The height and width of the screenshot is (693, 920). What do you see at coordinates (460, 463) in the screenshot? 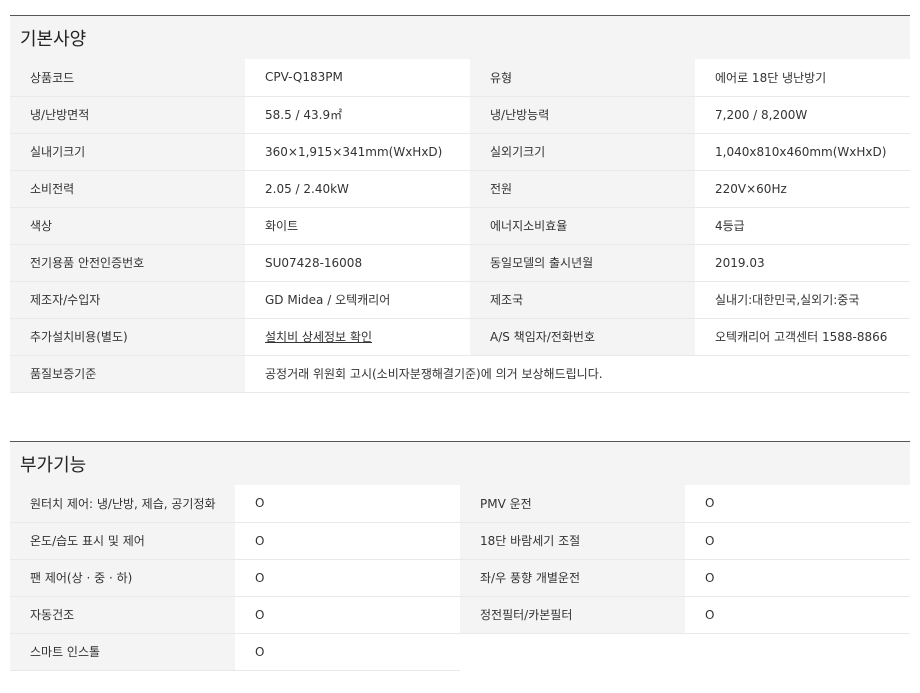
I see `section-header: 부가기능` at bounding box center [460, 463].